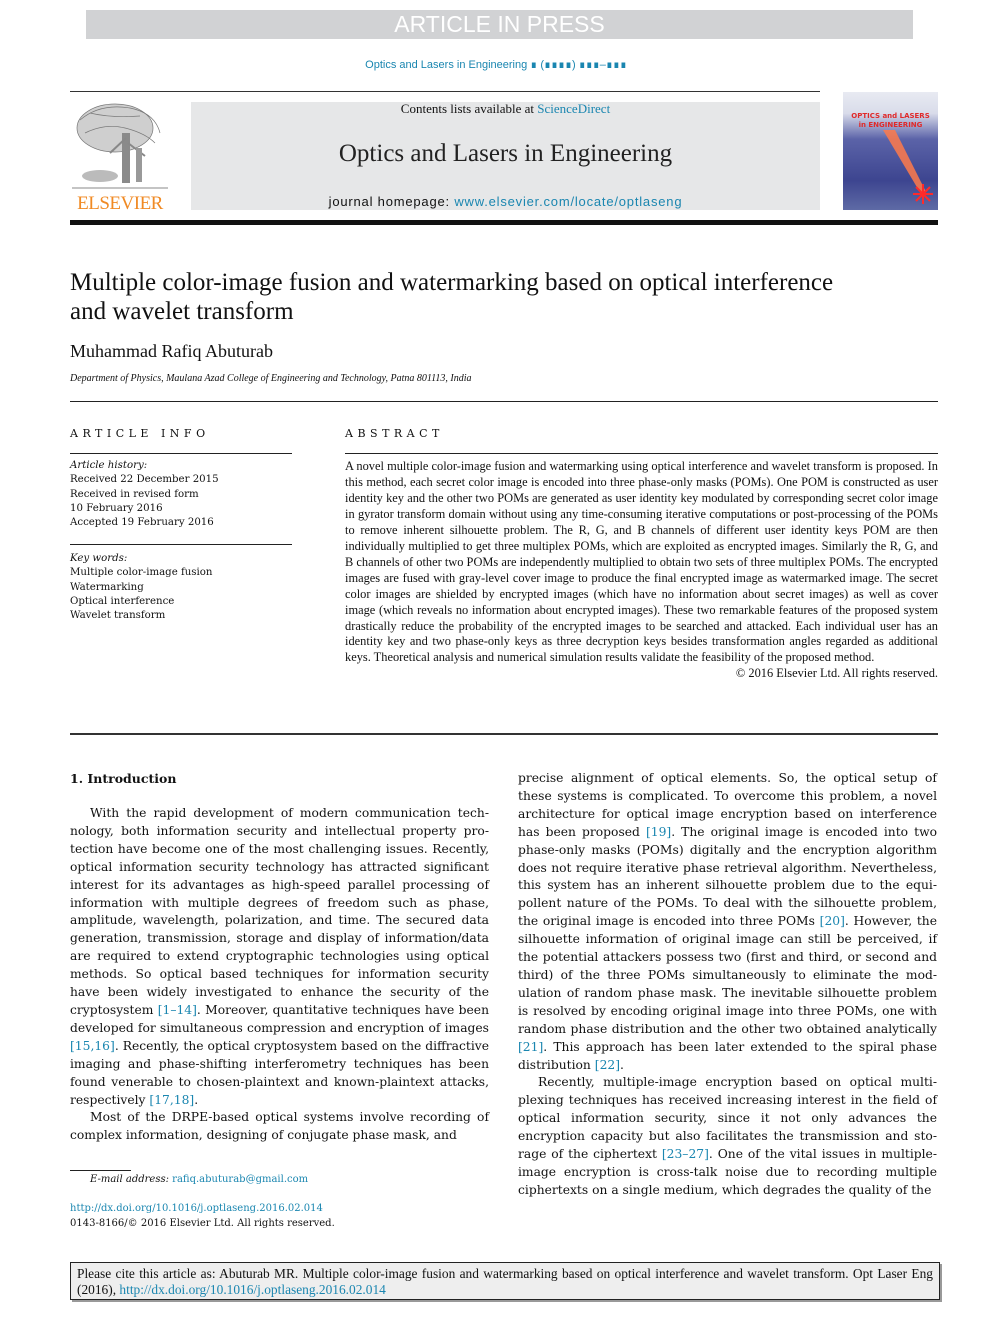 Image resolution: width=992 pixels, height=1323 pixels. Describe the element at coordinates (908, 167) in the screenshot. I see `laser-beam-icon` at that location.